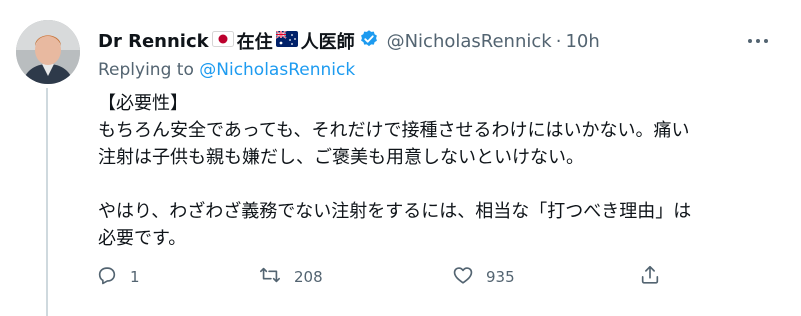 This screenshot has height=316, width=801. Describe the element at coordinates (369, 41) in the screenshot. I see `verified-badge-icon` at that location.